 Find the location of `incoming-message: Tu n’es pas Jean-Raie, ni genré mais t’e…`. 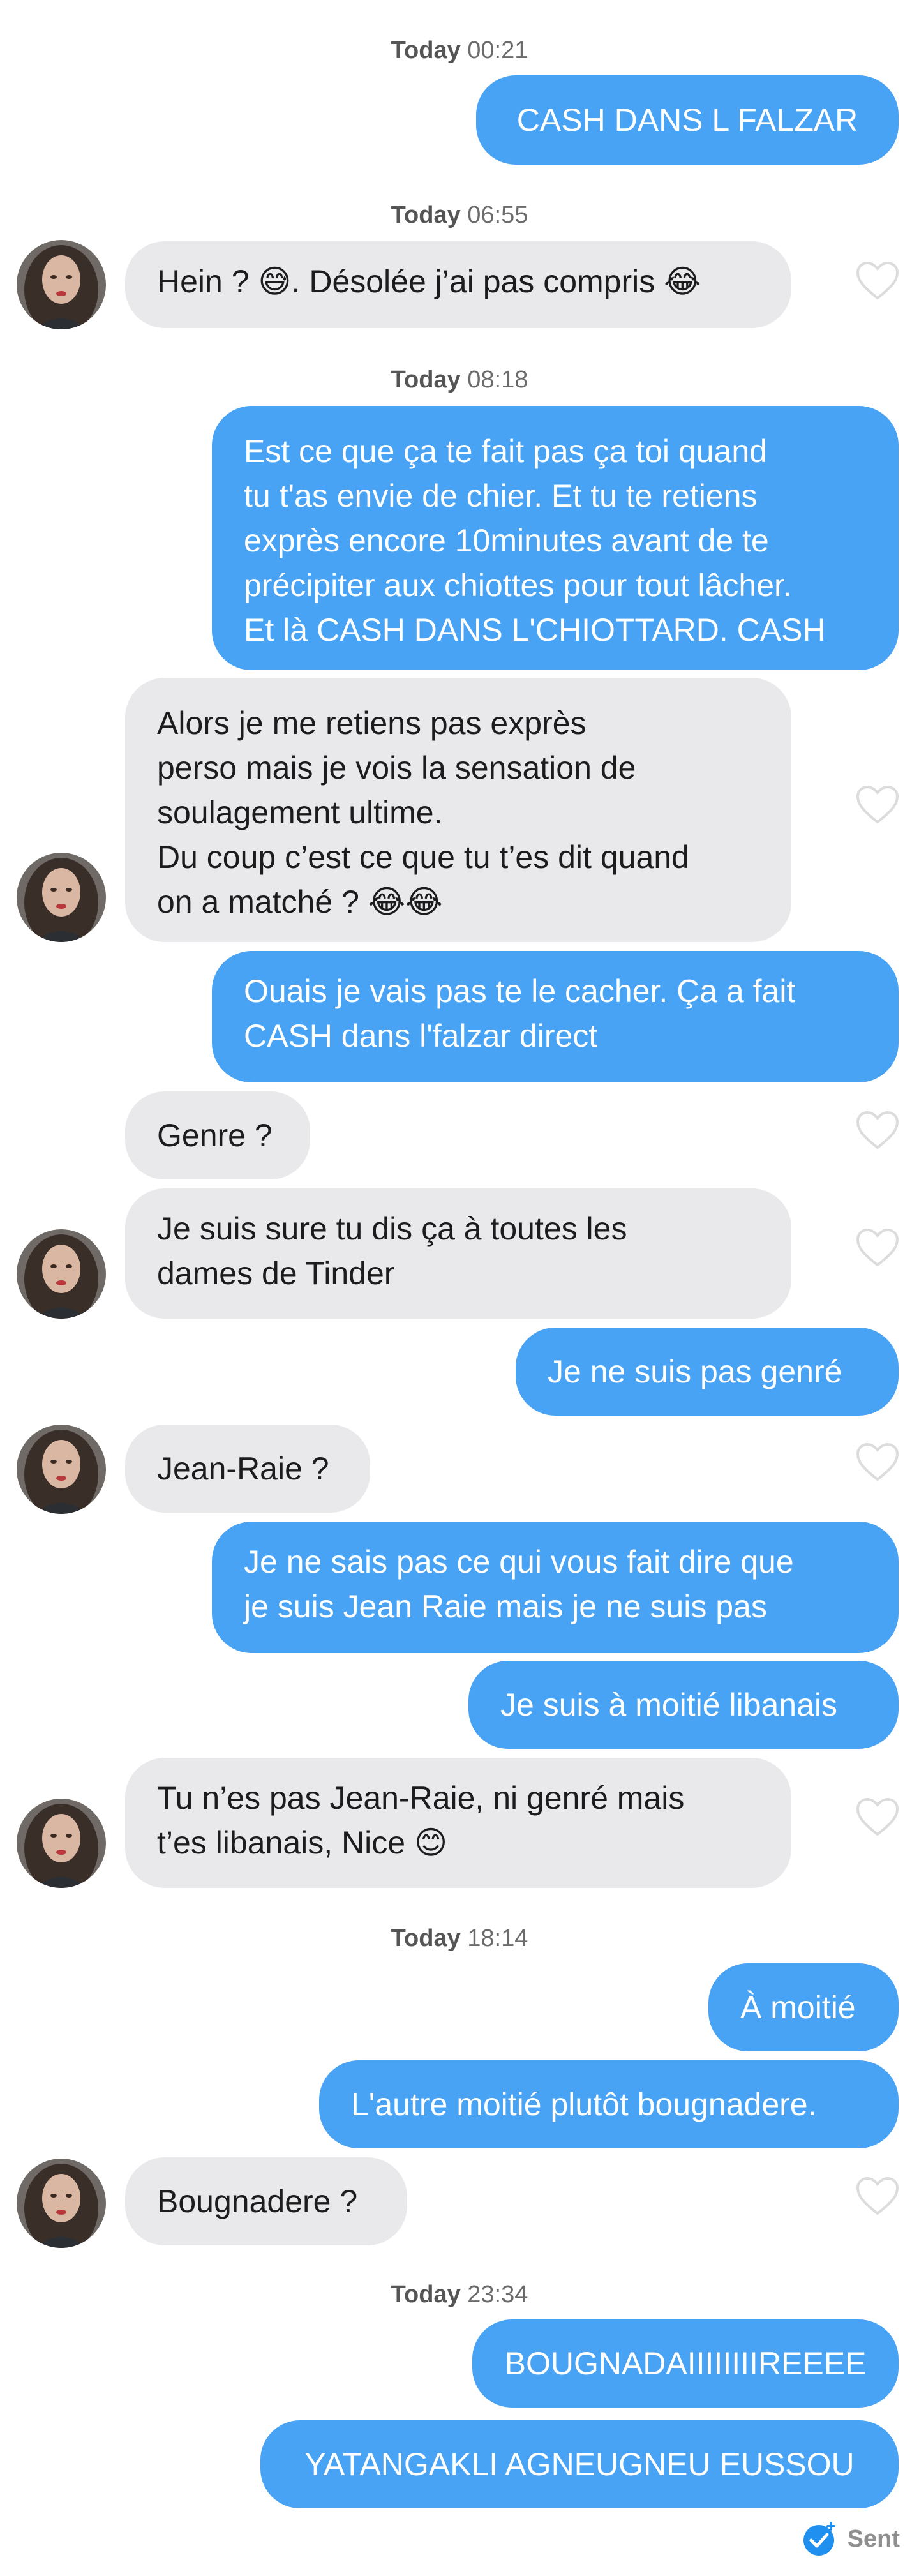

incoming-message: Tu n’es pas Jean-Raie, ni genré mais t’e… is located at coordinates (458, 1823).